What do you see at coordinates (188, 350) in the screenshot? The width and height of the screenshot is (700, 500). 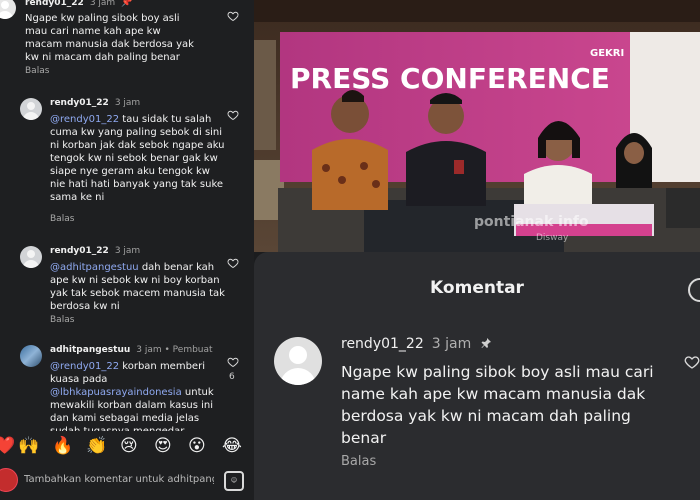 I see `author-badge: • Pembuat` at bounding box center [188, 350].